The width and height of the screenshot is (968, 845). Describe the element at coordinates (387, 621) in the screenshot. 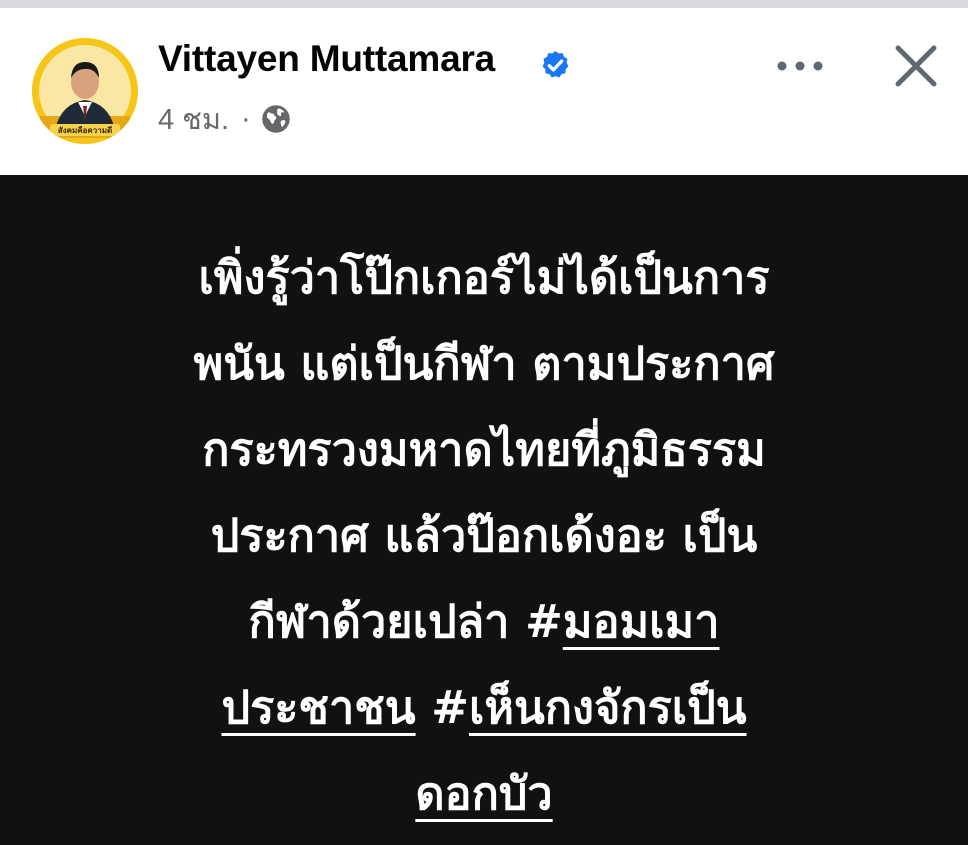

I see `post-text-line: กีฬาด้วยเปล่า` at that location.